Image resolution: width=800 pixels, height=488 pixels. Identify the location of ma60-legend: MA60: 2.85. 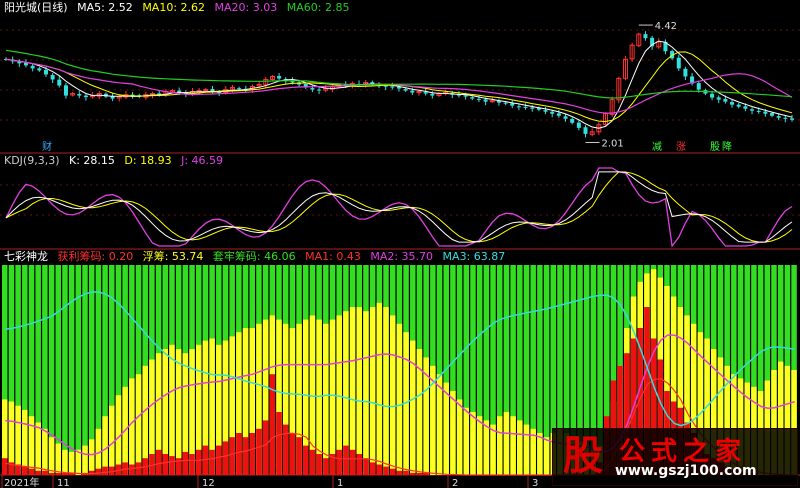
(318, 7).